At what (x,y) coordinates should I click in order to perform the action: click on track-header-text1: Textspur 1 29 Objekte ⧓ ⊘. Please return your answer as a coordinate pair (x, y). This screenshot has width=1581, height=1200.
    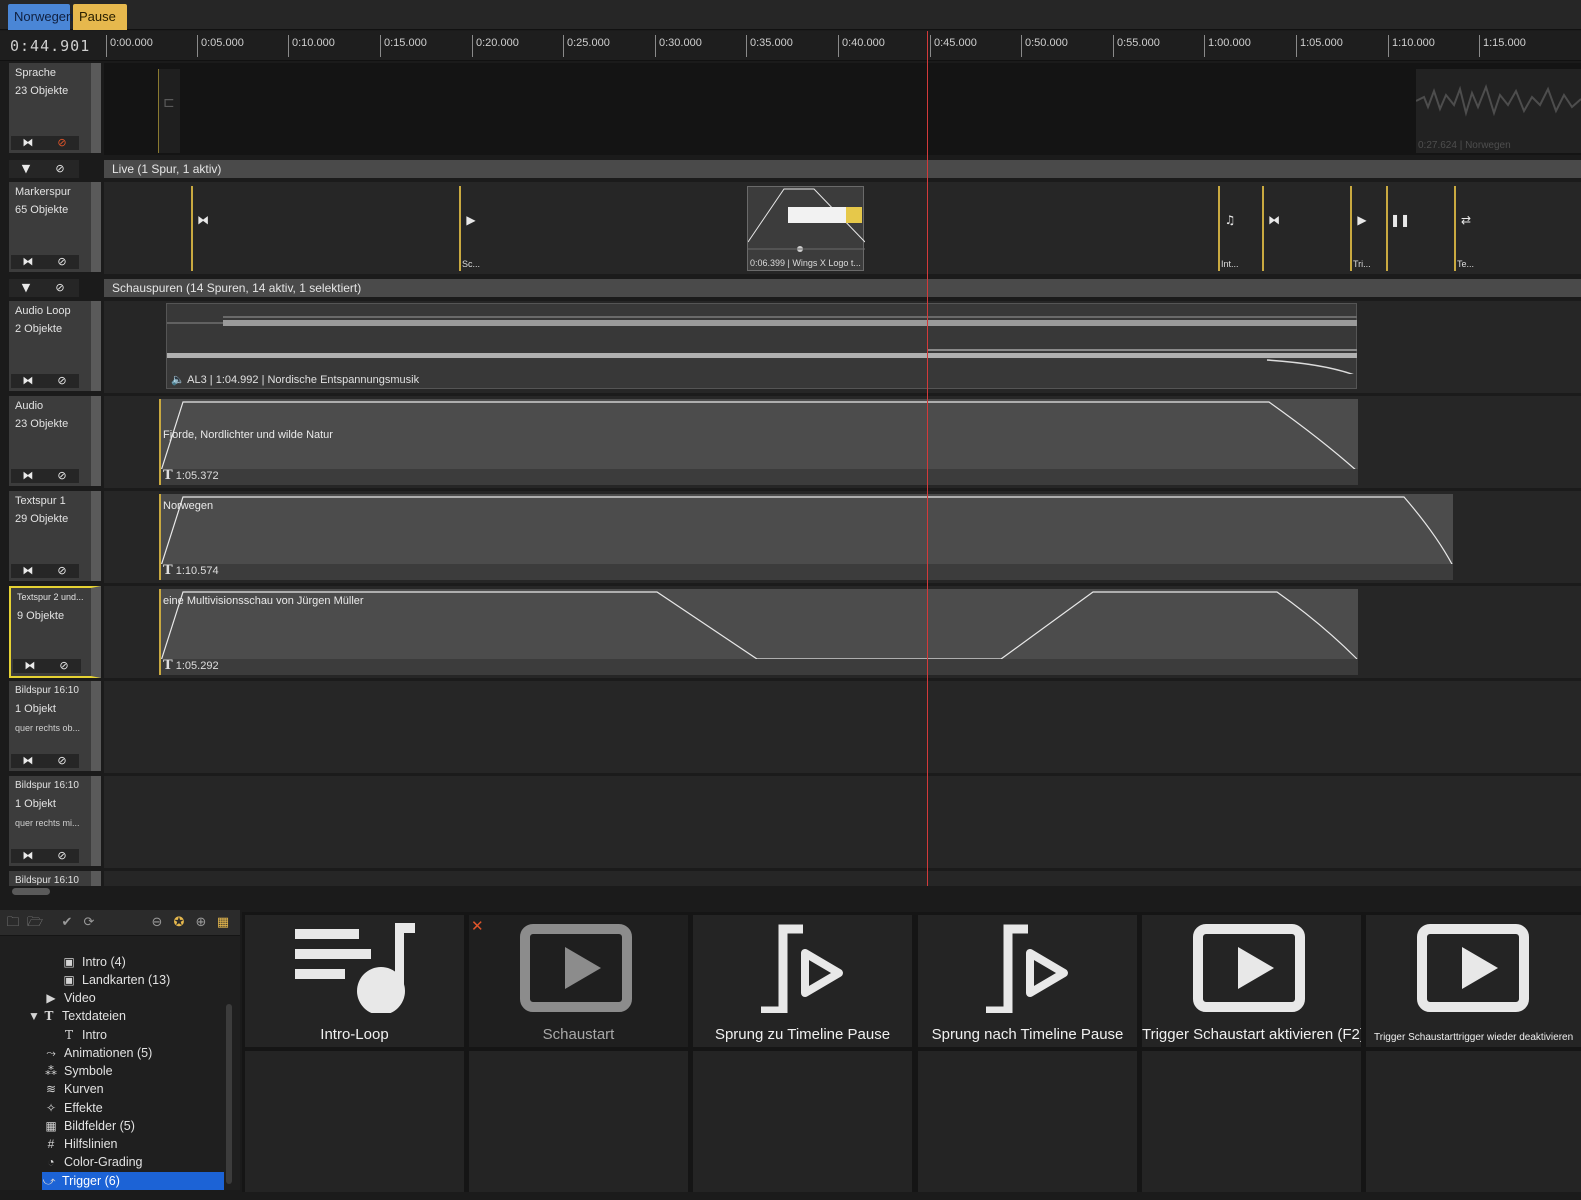
    Looking at the image, I should click on (55, 536).